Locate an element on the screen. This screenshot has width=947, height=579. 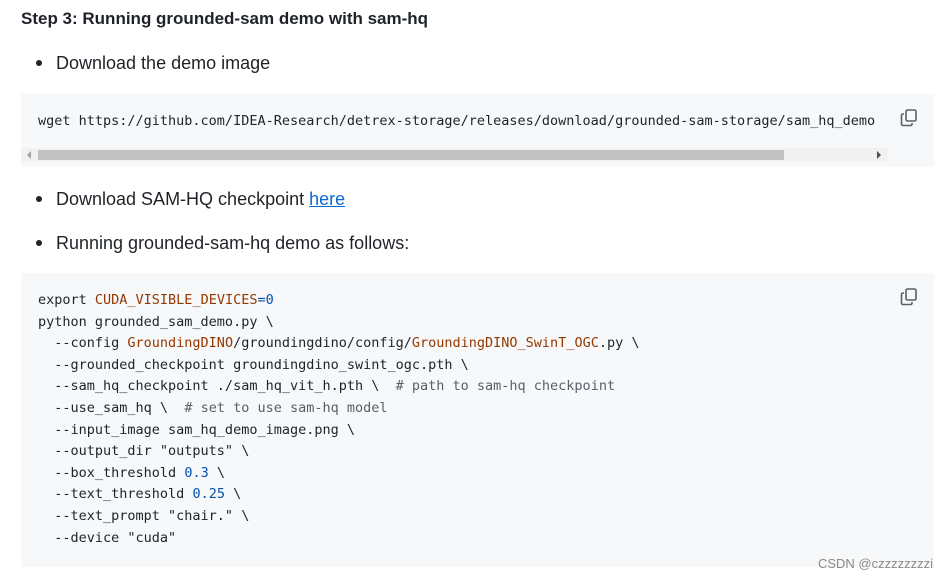
list-item-download-checkpoint: Download SAM-HQ checkpoint here is located at coordinates (190, 199).